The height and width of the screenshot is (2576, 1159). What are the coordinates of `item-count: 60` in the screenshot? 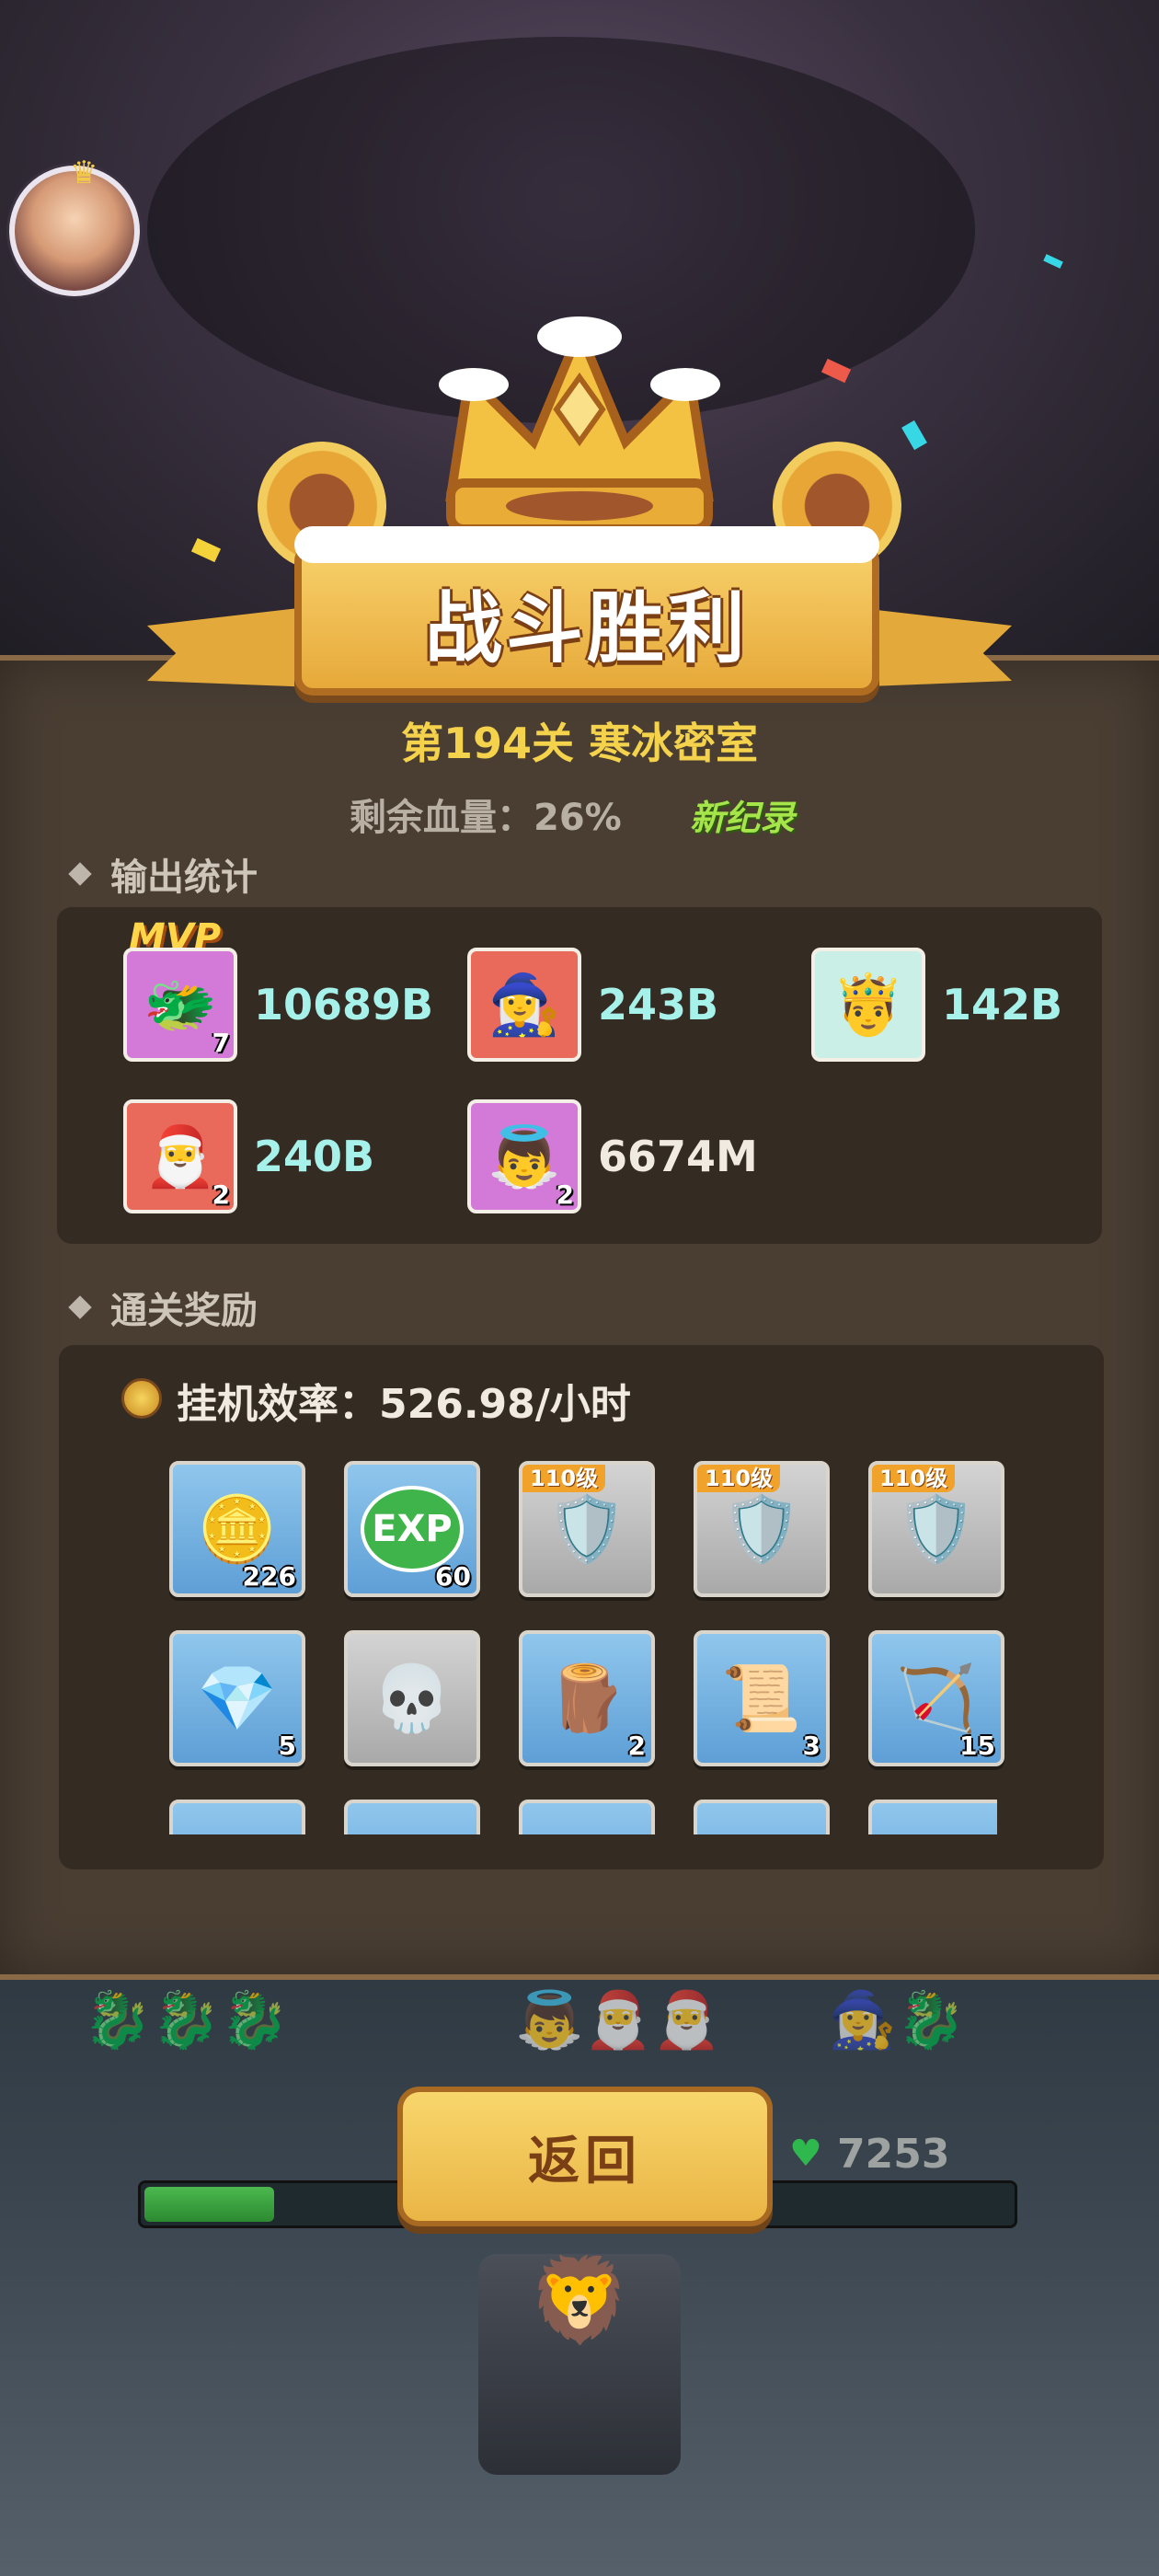 It's located at (453, 1576).